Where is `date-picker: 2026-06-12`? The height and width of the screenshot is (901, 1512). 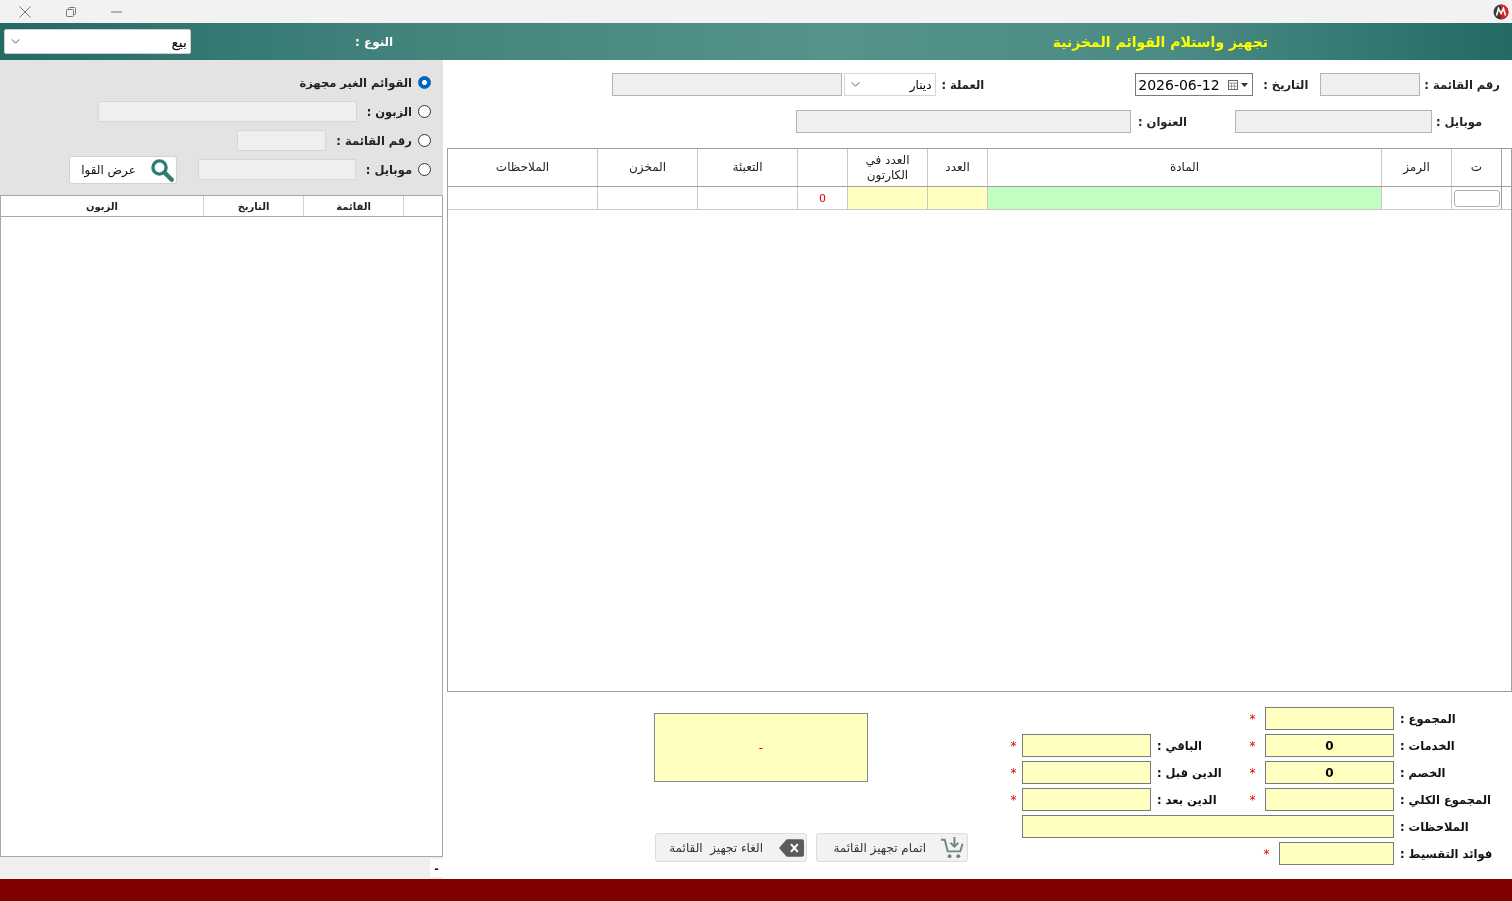 date-picker: 2026-06-12 is located at coordinates (1194, 84).